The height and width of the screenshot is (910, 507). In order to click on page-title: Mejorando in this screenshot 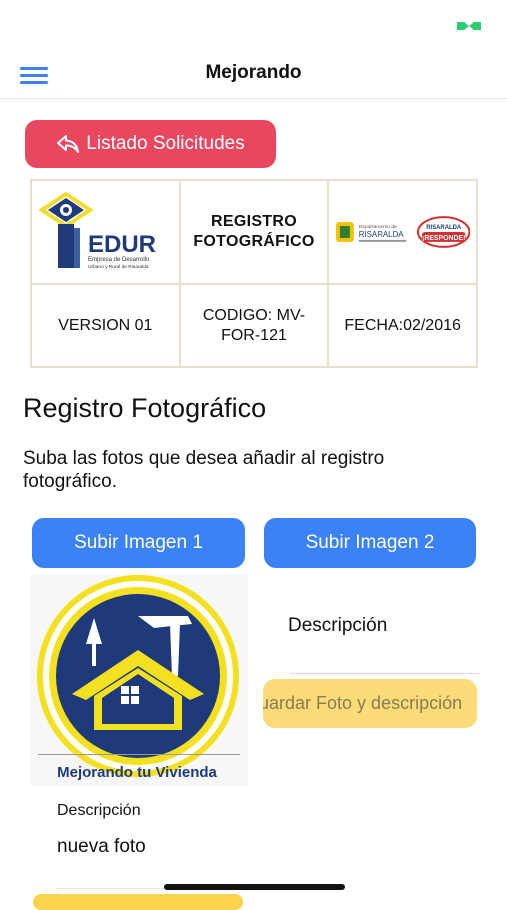, I will do `click(253, 72)`.